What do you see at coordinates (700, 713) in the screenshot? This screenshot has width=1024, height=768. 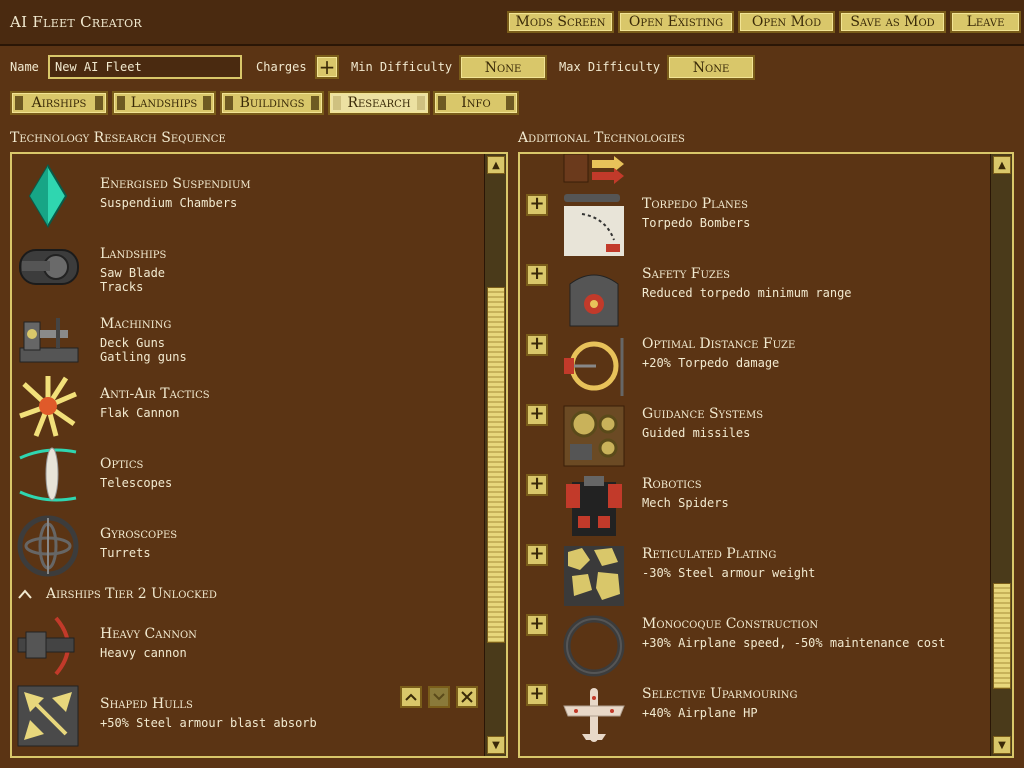 I see `item-line: +40% Airplane HP` at bounding box center [700, 713].